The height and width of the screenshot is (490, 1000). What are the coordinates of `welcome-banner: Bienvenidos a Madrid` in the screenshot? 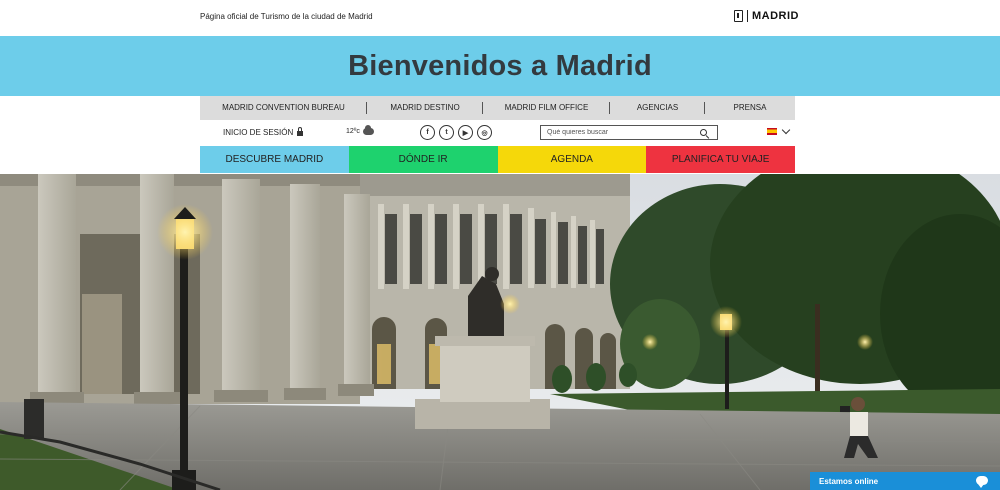 It's located at (500, 66).